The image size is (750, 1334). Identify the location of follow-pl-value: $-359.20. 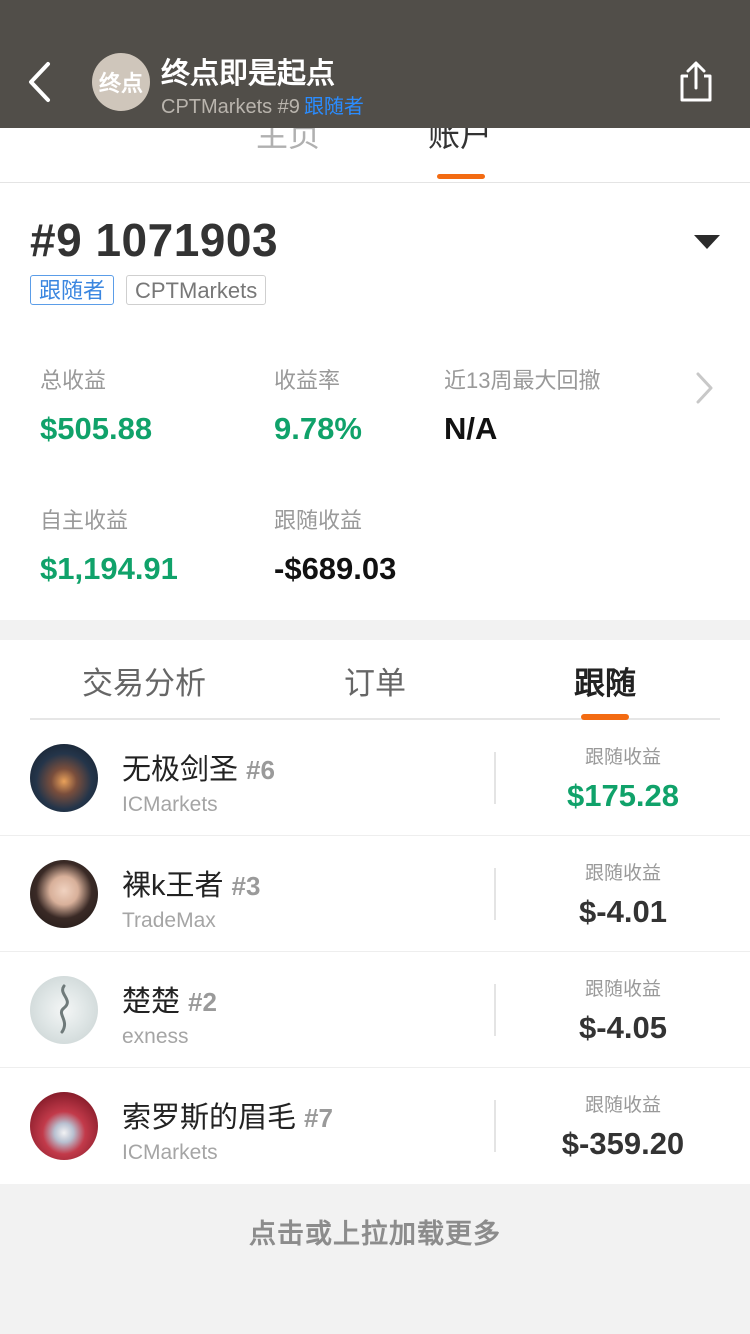
(623, 1143).